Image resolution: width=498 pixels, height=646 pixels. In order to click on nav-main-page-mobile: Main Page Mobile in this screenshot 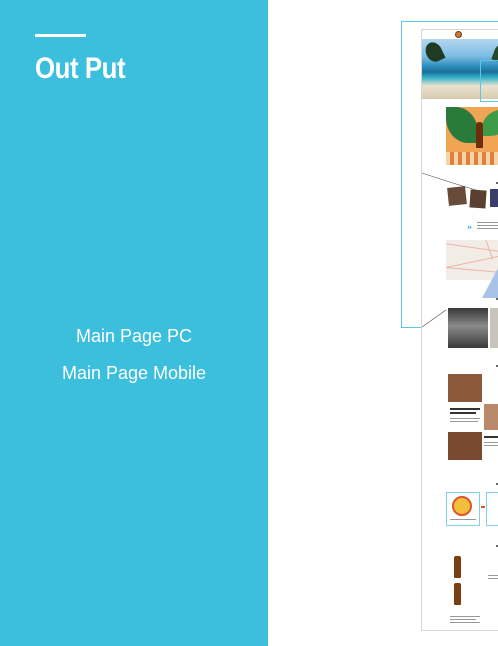, I will do `click(134, 373)`.